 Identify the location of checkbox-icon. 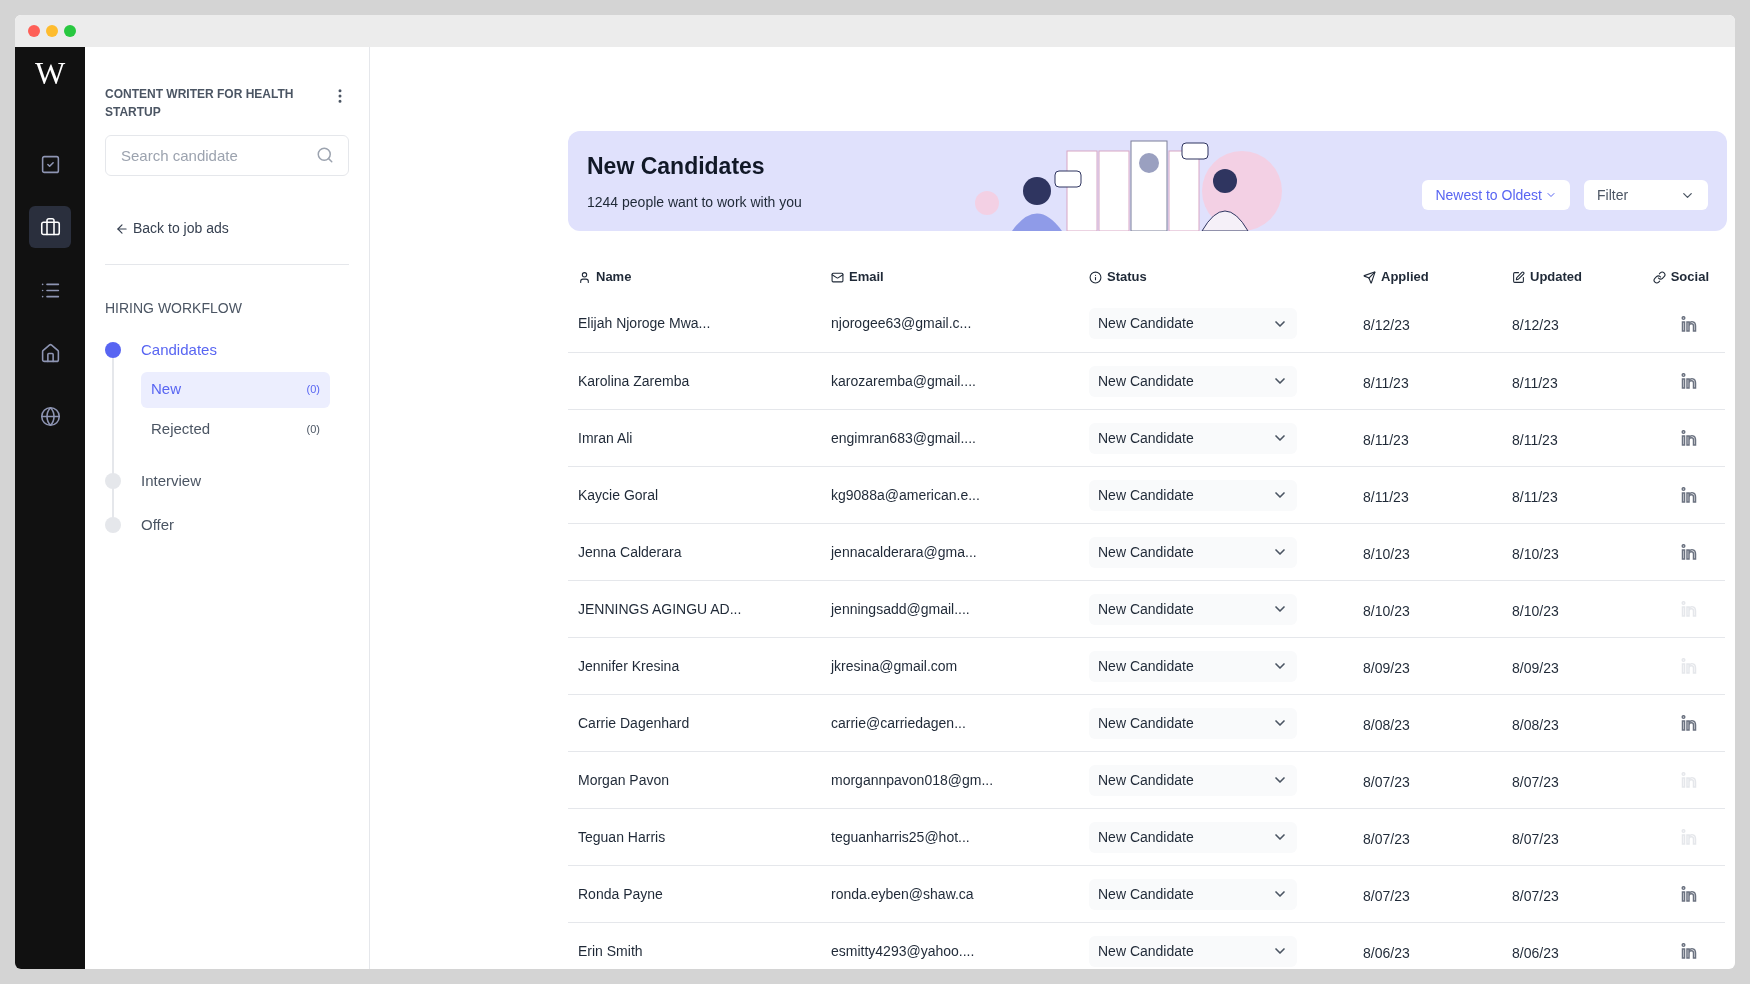
(50, 164).